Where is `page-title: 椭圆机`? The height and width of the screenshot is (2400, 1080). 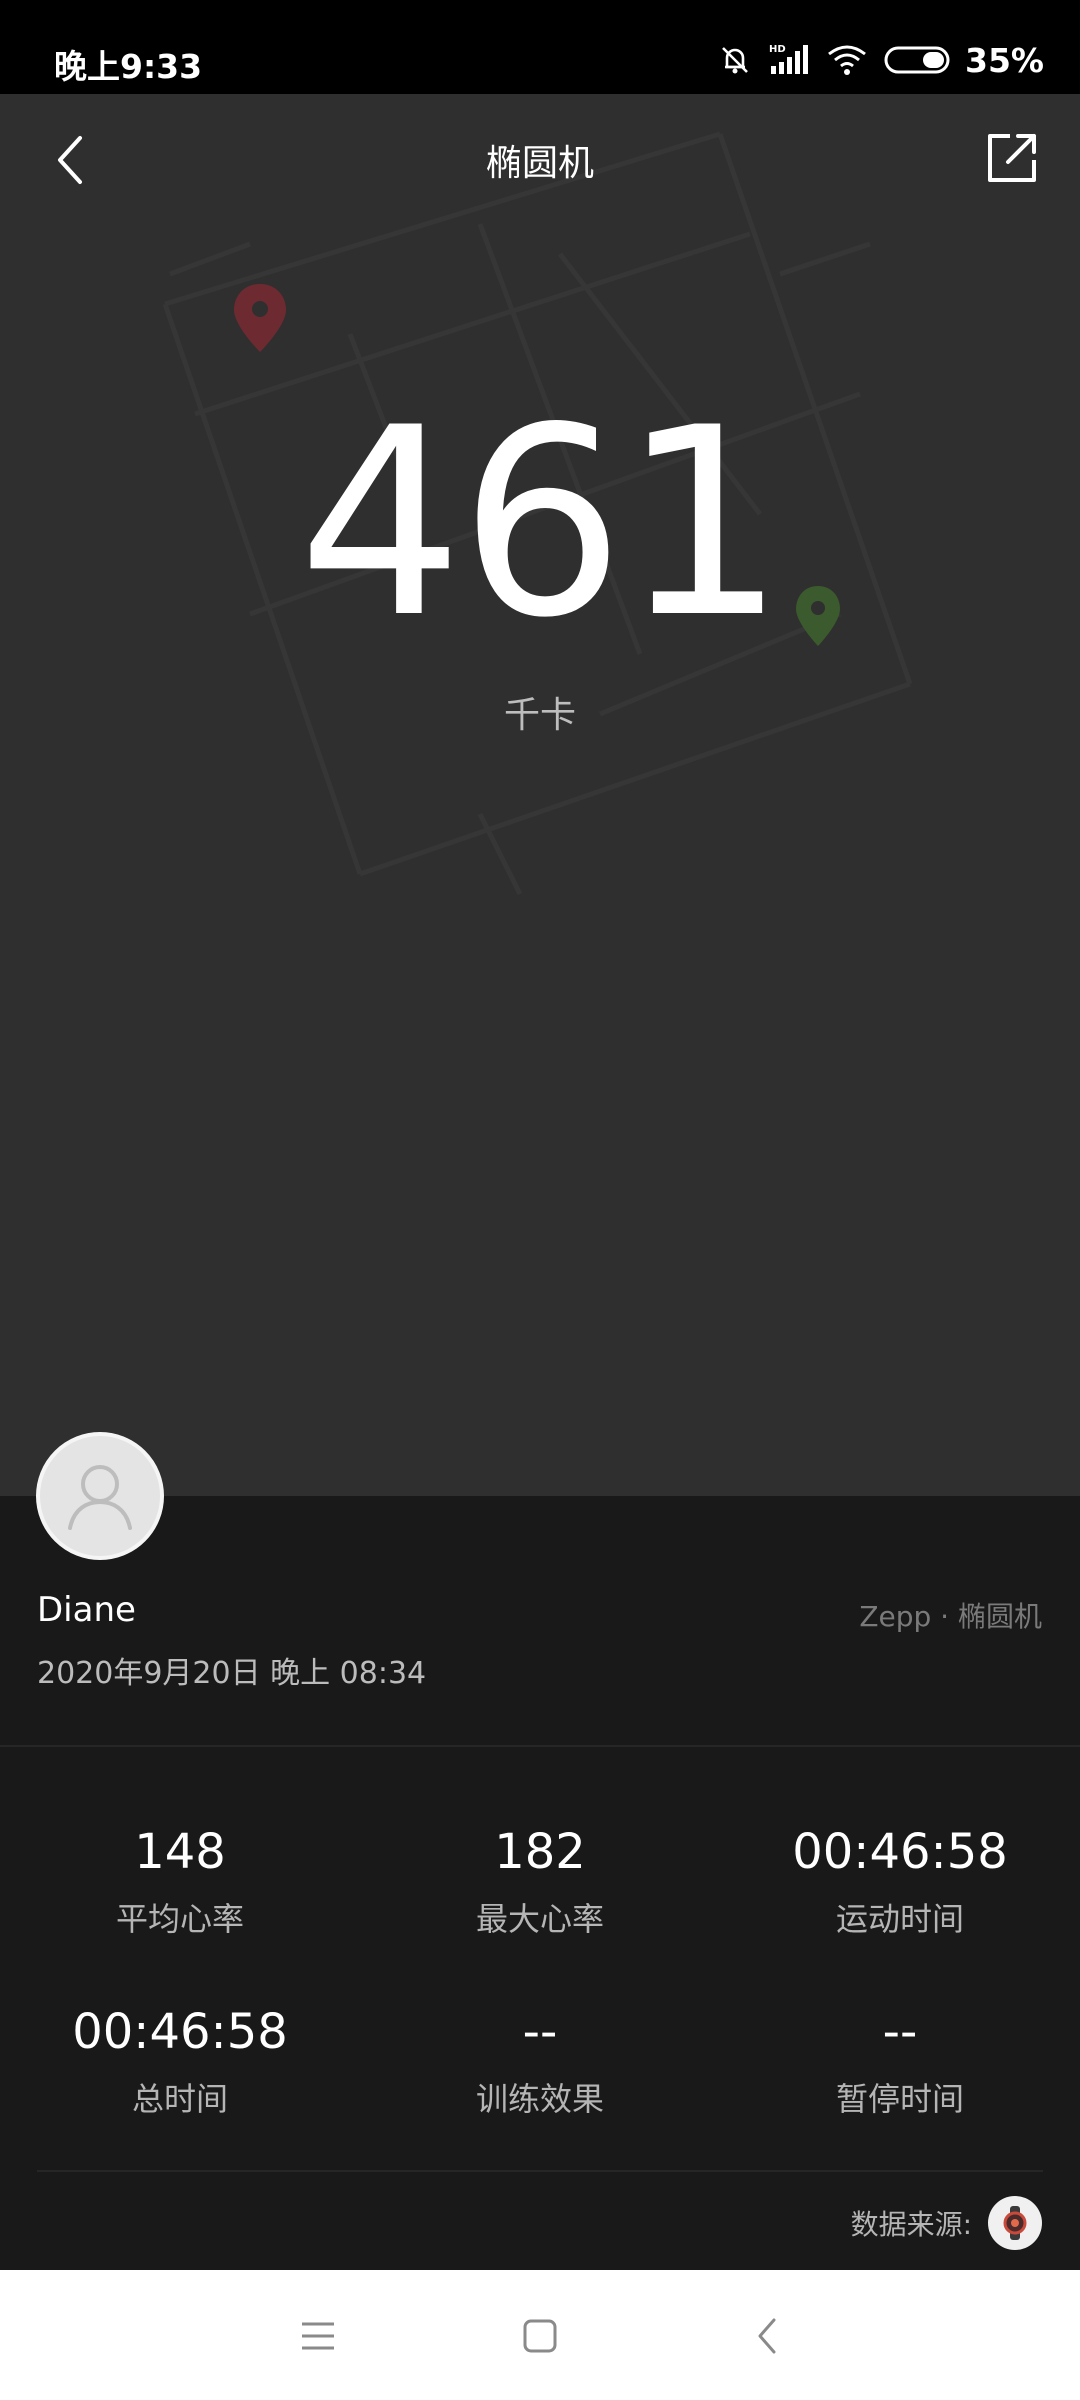
page-title: 椭圆机 is located at coordinates (539, 163).